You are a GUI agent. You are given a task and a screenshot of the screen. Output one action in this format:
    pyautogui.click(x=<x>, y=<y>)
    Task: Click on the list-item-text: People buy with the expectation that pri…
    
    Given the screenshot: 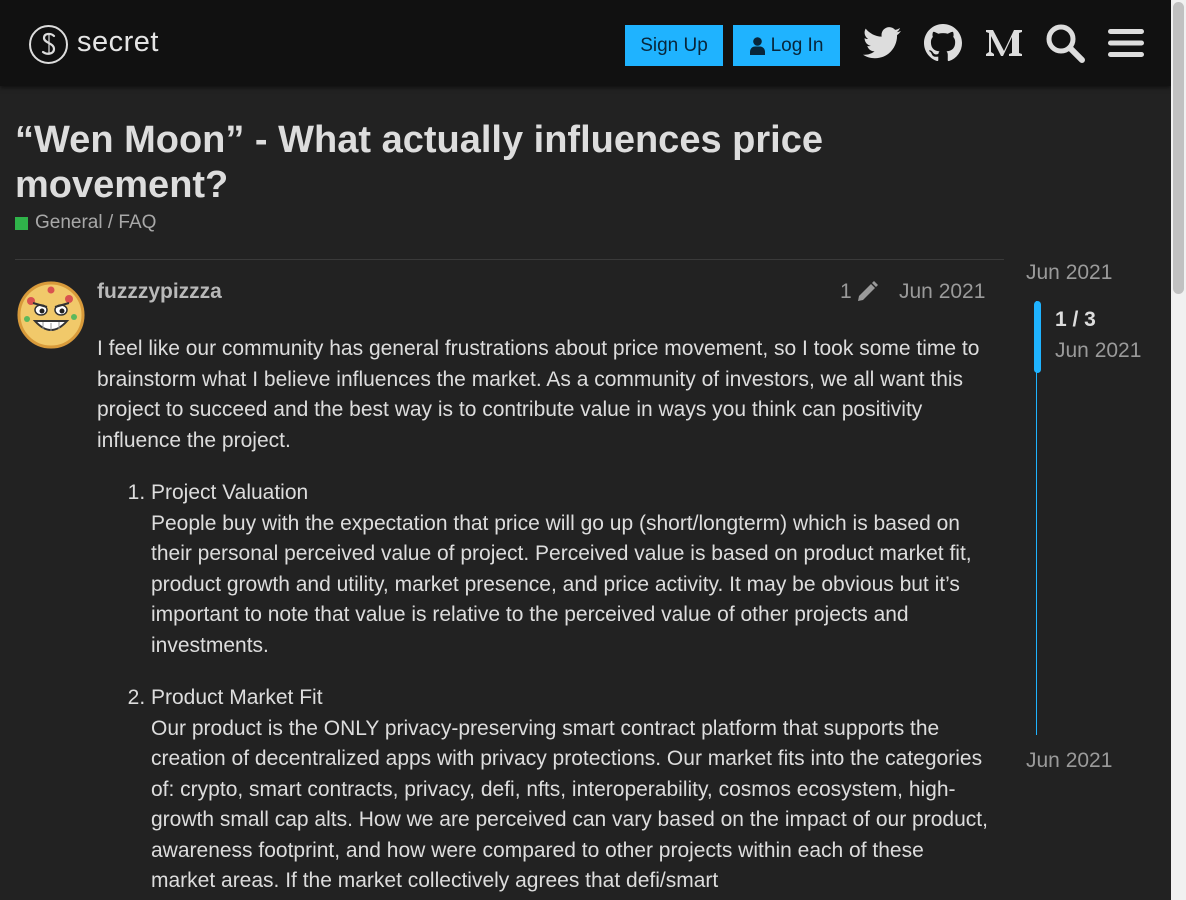 What is the action you would take?
    pyautogui.click(x=561, y=584)
    